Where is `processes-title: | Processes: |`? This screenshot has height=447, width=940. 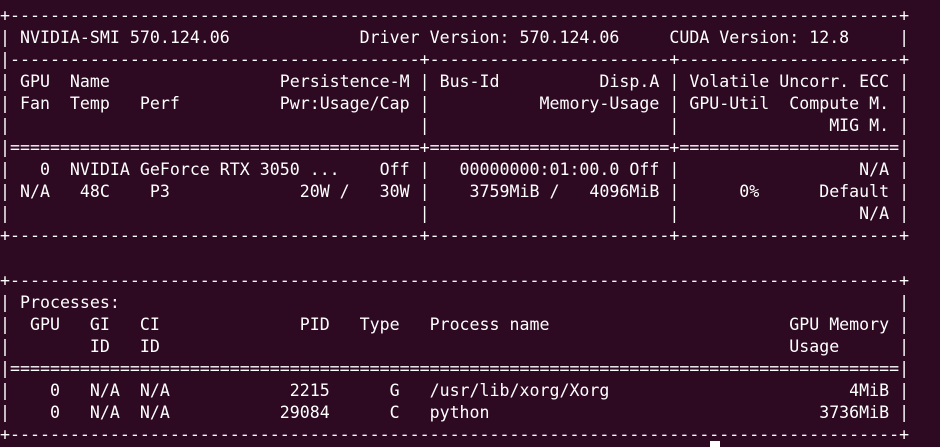
processes-title: | Processes: | is located at coordinates (455, 302).